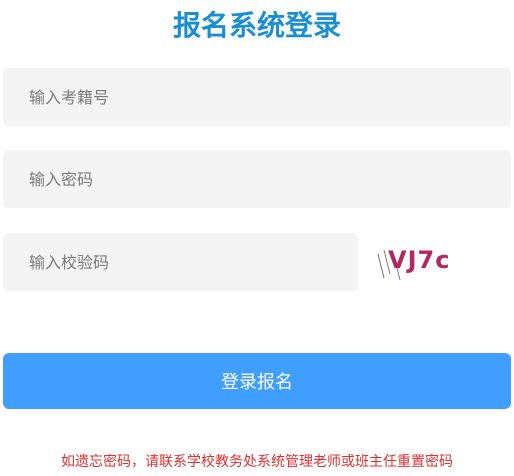 The width and height of the screenshot is (514, 476). I want to click on page-title: 报名系统登录, so click(256, 25).